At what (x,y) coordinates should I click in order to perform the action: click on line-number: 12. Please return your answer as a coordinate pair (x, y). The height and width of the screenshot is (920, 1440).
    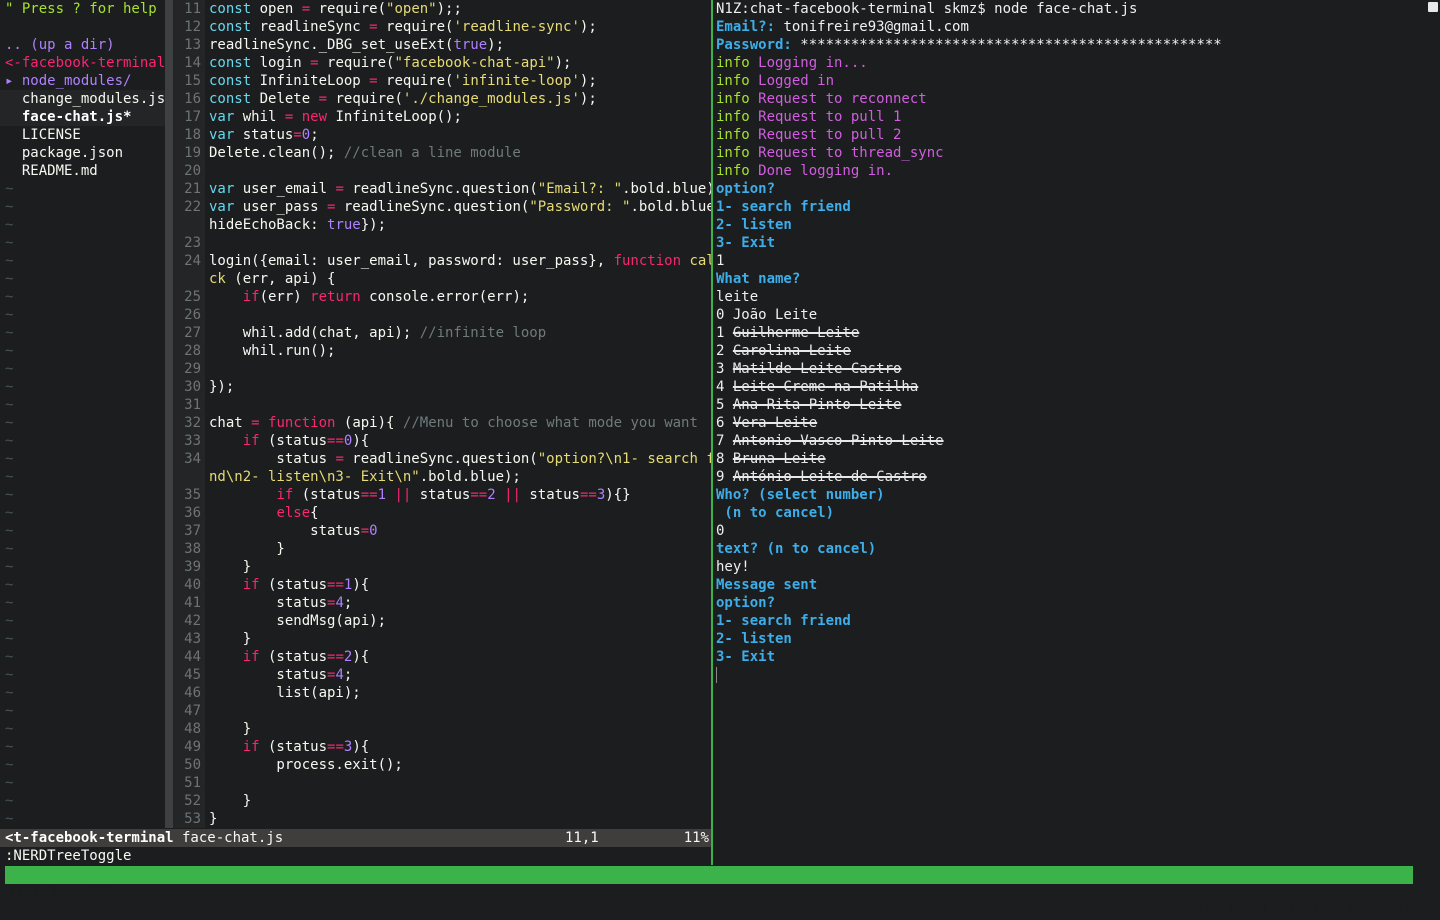
    Looking at the image, I should click on (189, 27).